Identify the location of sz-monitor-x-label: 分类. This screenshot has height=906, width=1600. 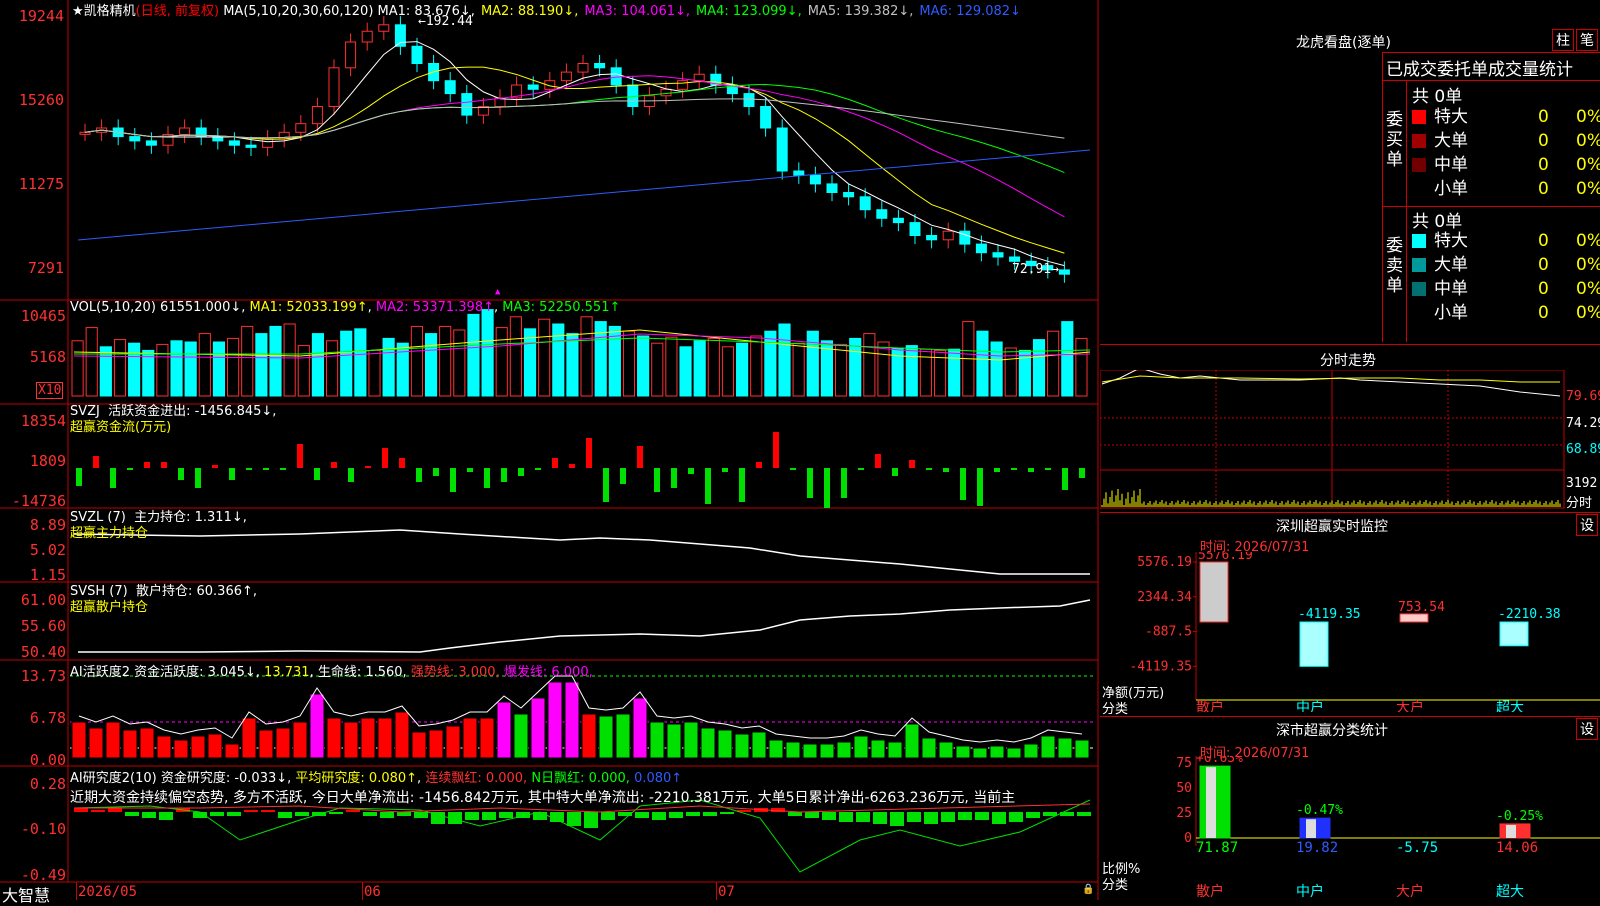
(1115, 709).